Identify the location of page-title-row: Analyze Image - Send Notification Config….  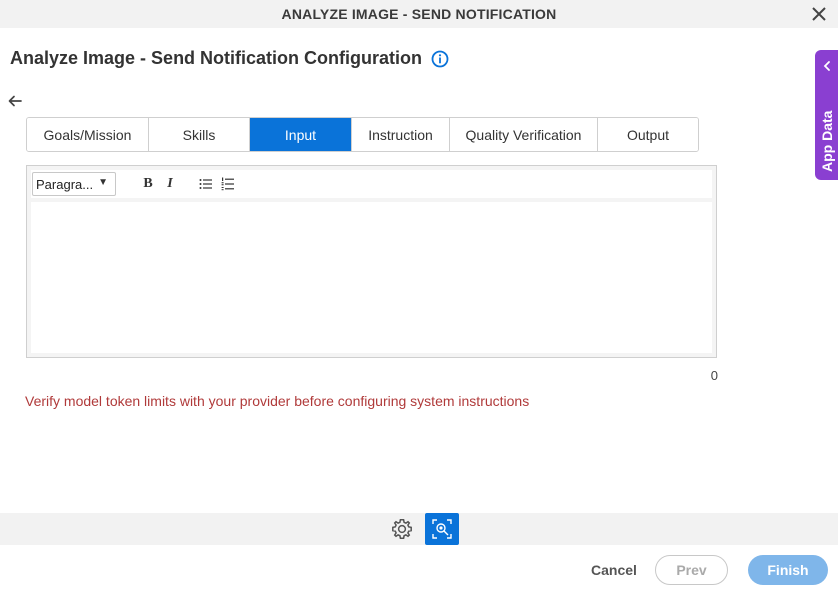
(229, 58).